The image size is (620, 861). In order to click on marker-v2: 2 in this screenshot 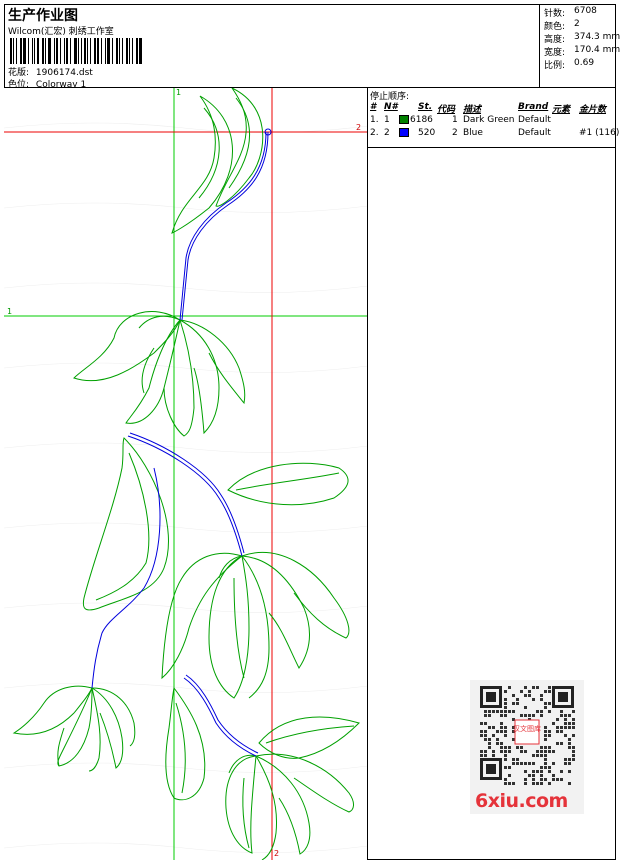, I will do `click(276, 853)`.